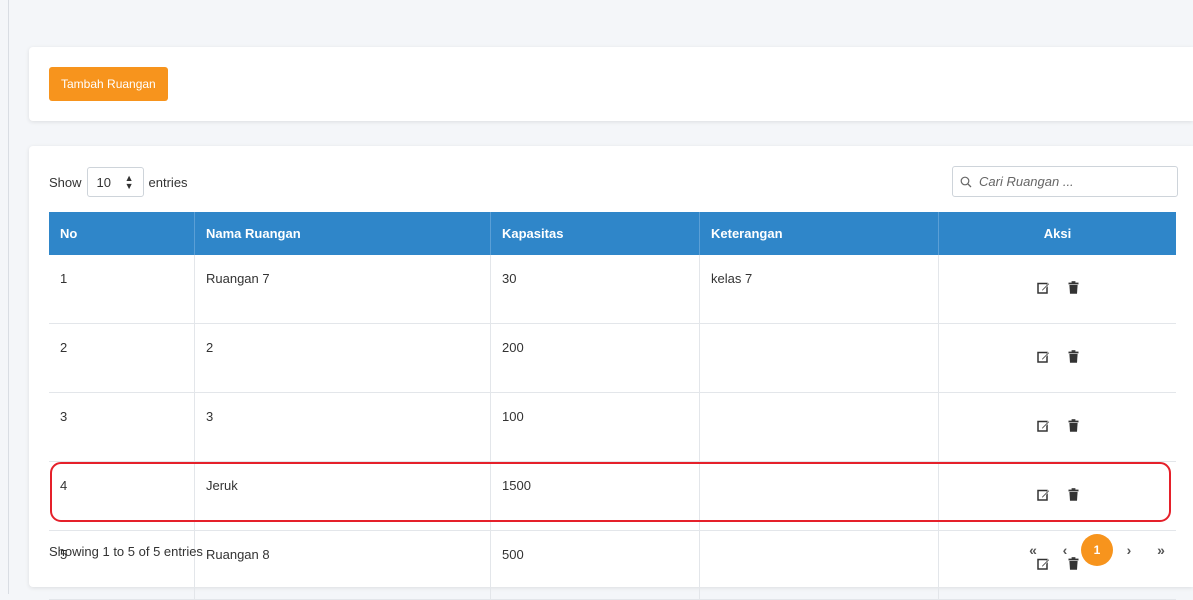 The image size is (1193, 600). I want to click on search-input, so click(1074, 181).